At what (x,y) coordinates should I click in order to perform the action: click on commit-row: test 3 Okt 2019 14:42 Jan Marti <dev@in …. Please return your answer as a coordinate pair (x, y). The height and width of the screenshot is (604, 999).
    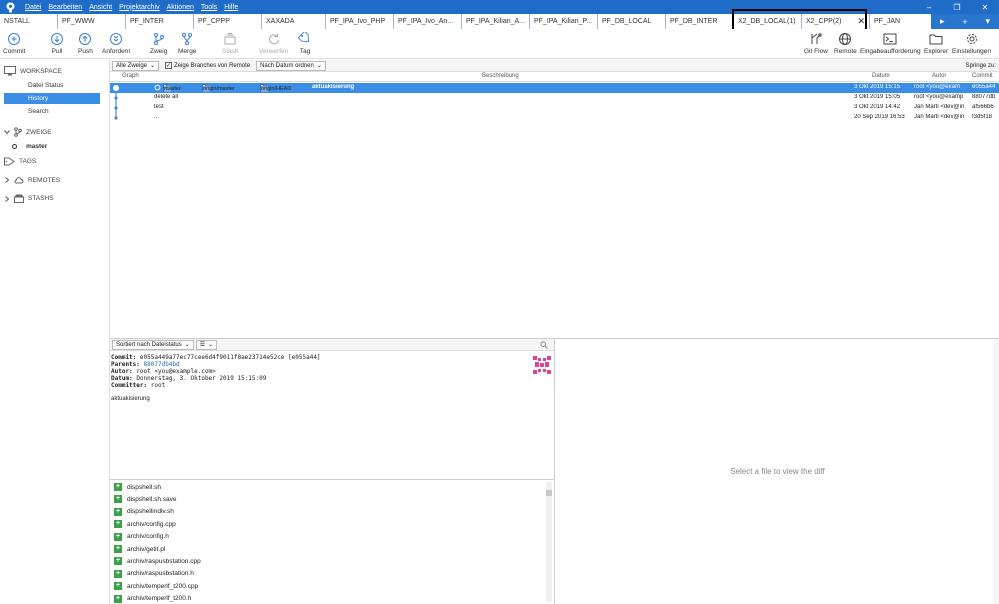
    Looking at the image, I should click on (554, 108).